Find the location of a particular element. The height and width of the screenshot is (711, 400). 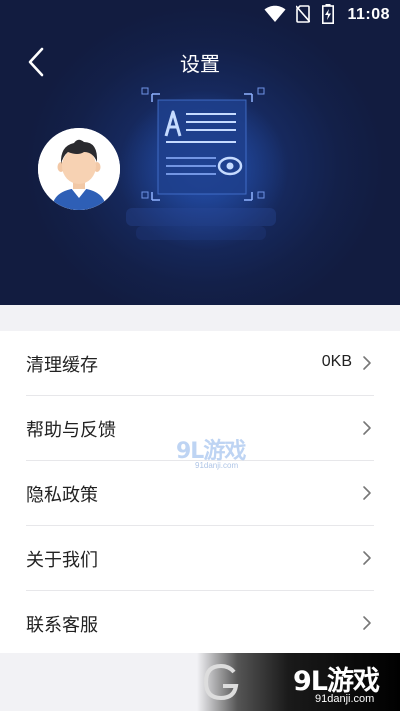

wifi-icon is located at coordinates (275, 13).